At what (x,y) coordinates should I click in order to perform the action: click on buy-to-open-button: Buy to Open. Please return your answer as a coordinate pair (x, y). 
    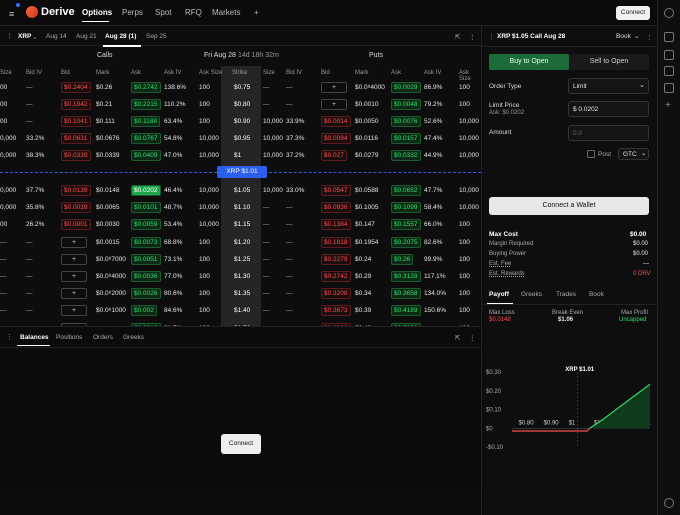
    Looking at the image, I should click on (529, 62).